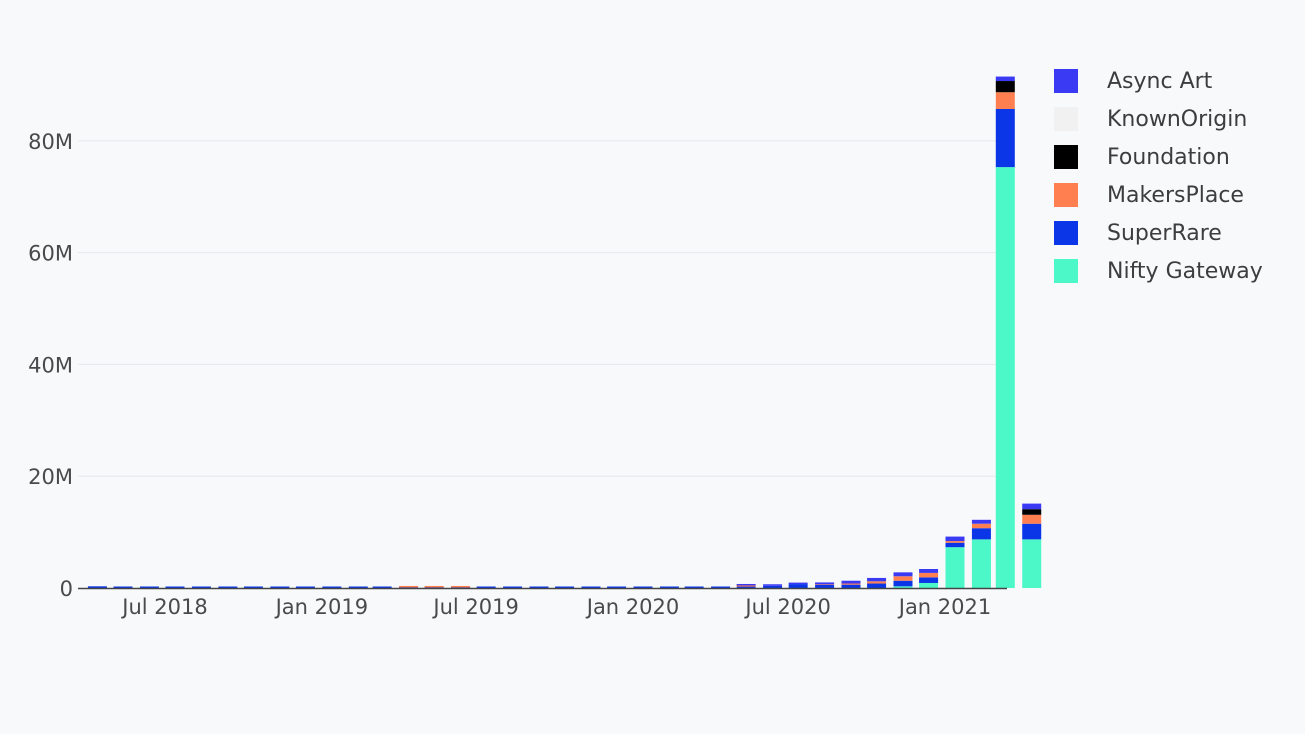 The image size is (1305, 734). What do you see at coordinates (1164, 233) in the screenshot?
I see `legend-label: SuperRare` at bounding box center [1164, 233].